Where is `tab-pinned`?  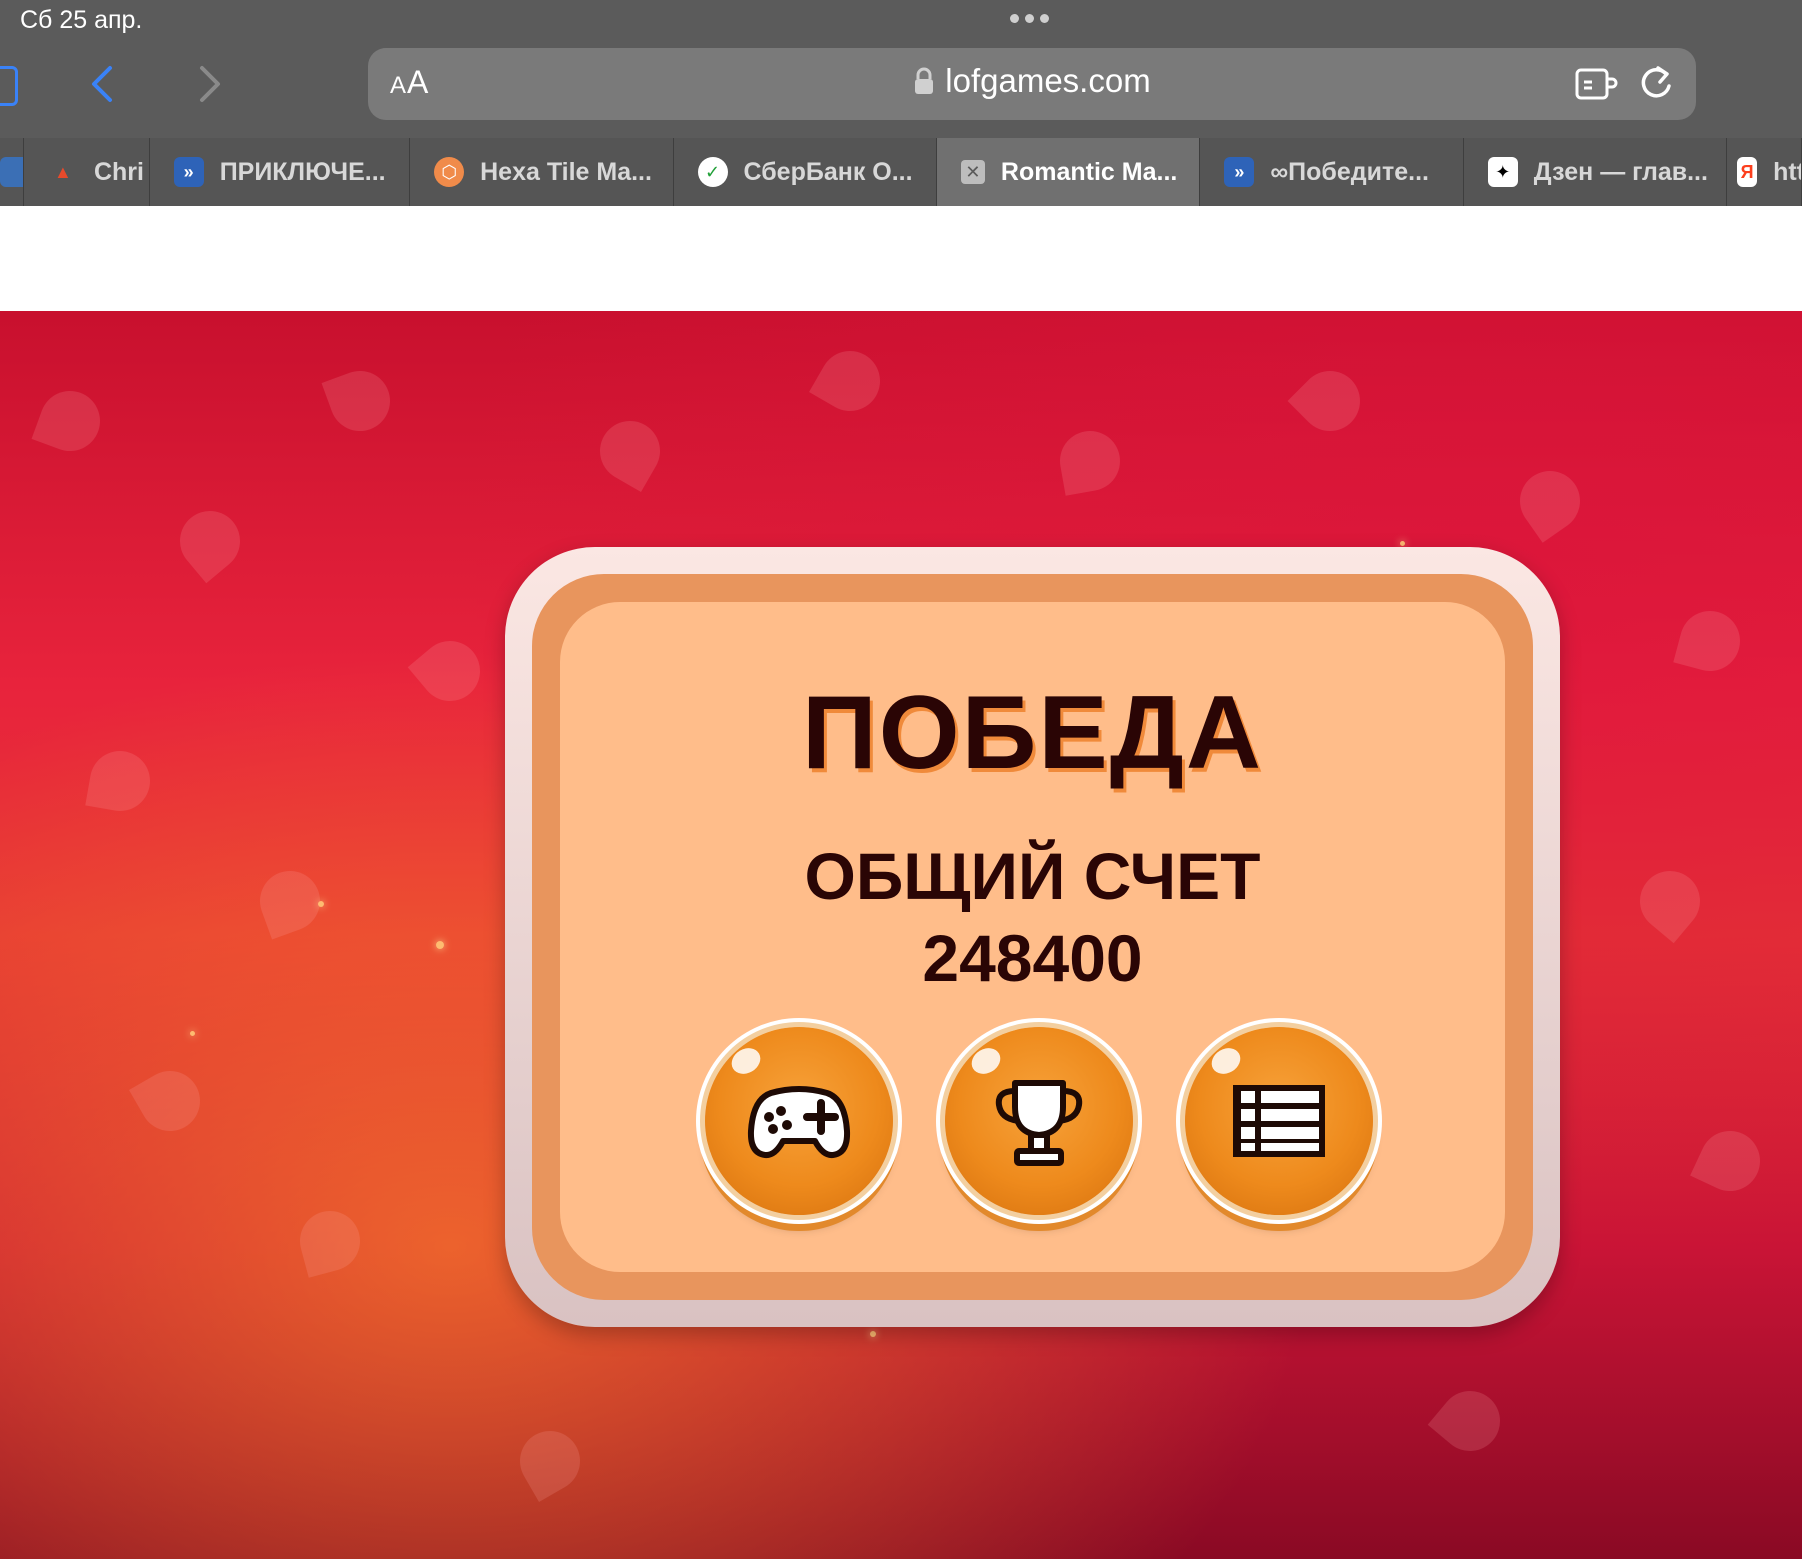
tab-pinned is located at coordinates (12, 172).